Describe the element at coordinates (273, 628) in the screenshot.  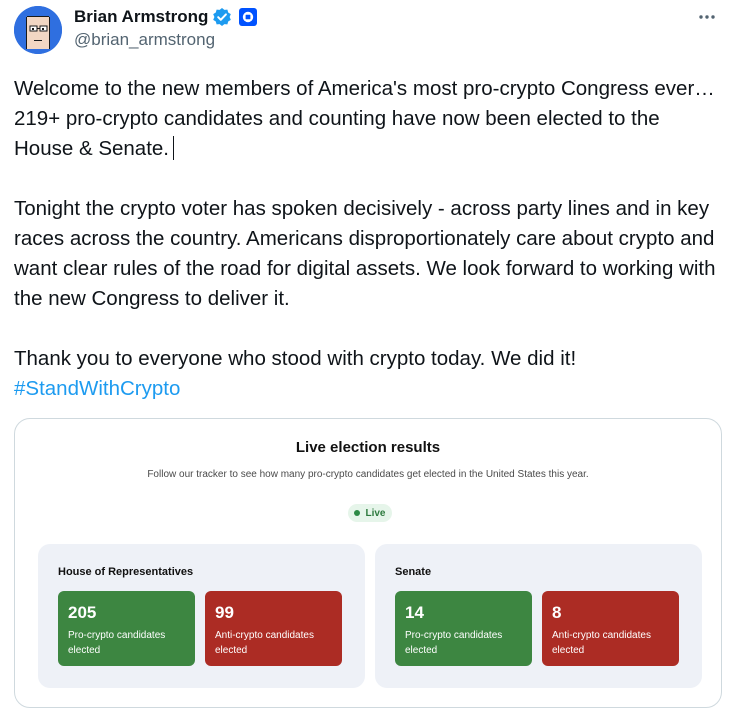
I see `house-anti-stat: 99 Anti-crypto candidates elected` at that location.